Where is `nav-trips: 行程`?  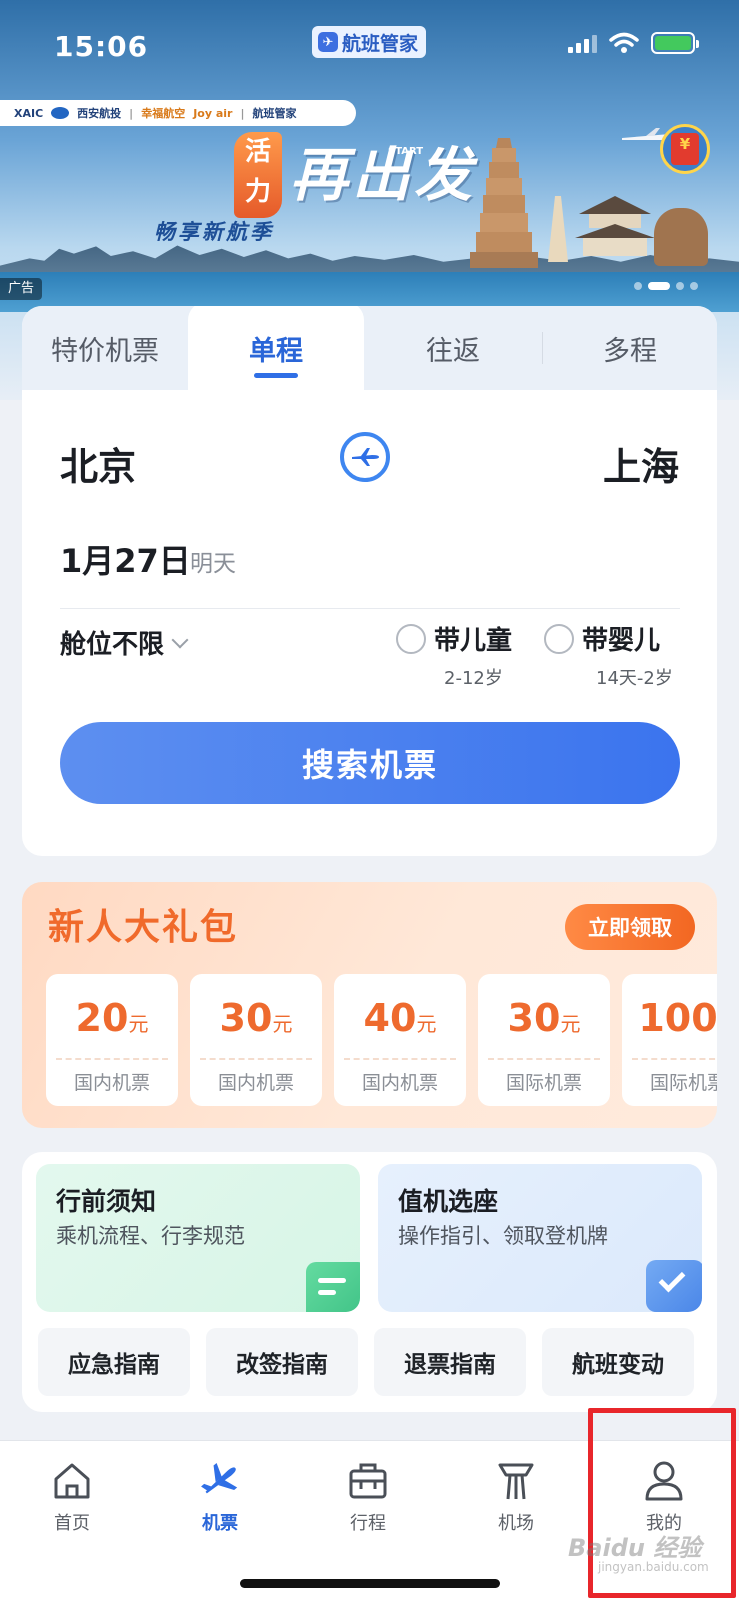
nav-trips: 行程 is located at coordinates (368, 1504).